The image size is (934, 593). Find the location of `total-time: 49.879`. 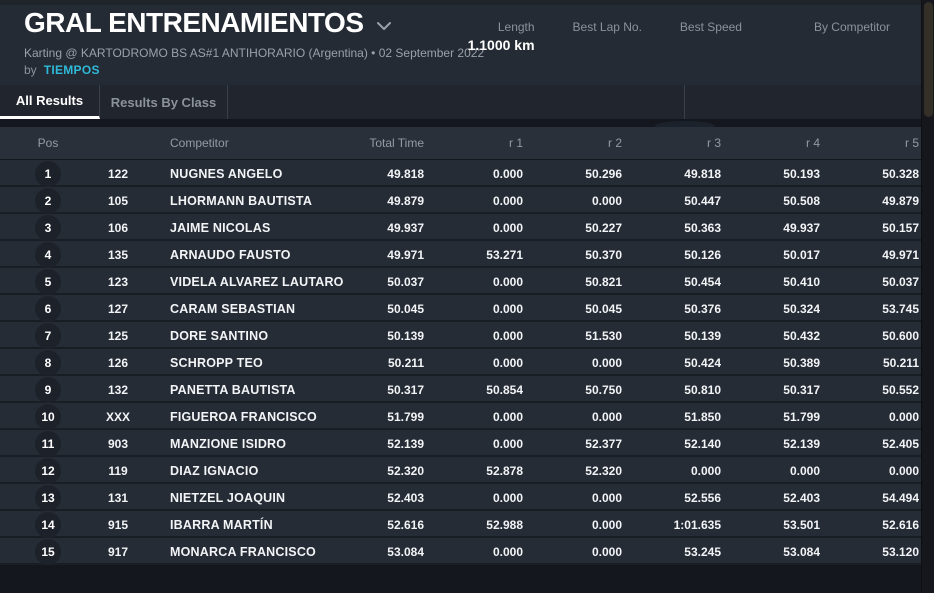

total-time: 49.879 is located at coordinates (405, 200).